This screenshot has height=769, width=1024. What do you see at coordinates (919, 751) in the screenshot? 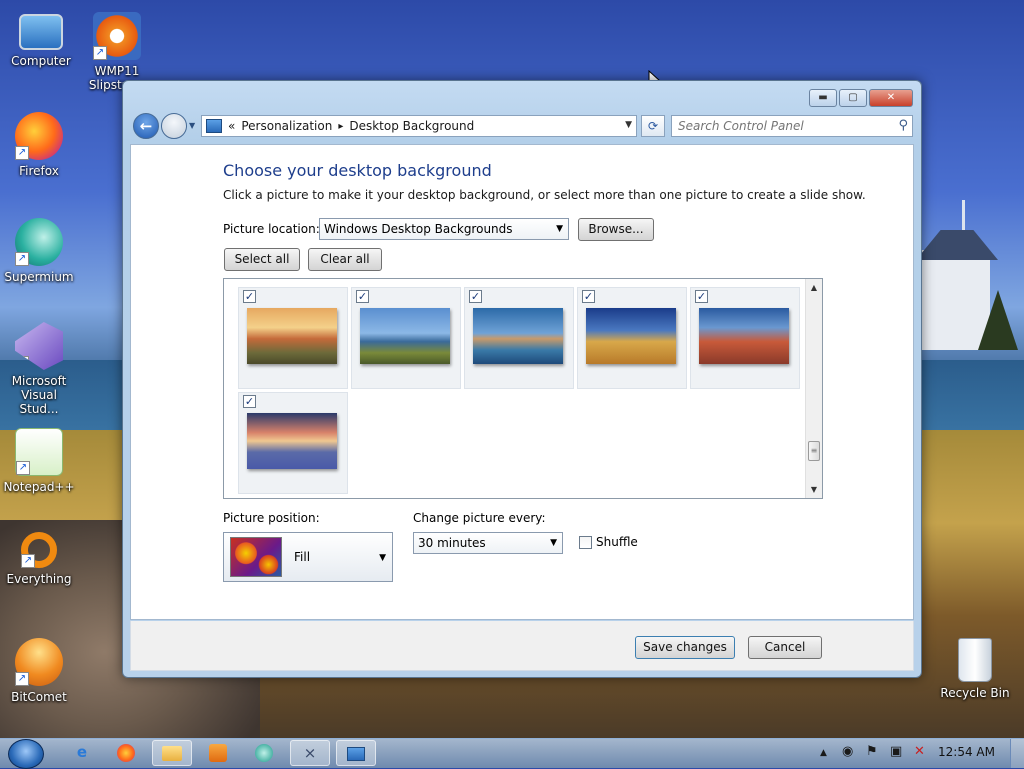
I see `volume-muted-icon: ✕` at bounding box center [919, 751].